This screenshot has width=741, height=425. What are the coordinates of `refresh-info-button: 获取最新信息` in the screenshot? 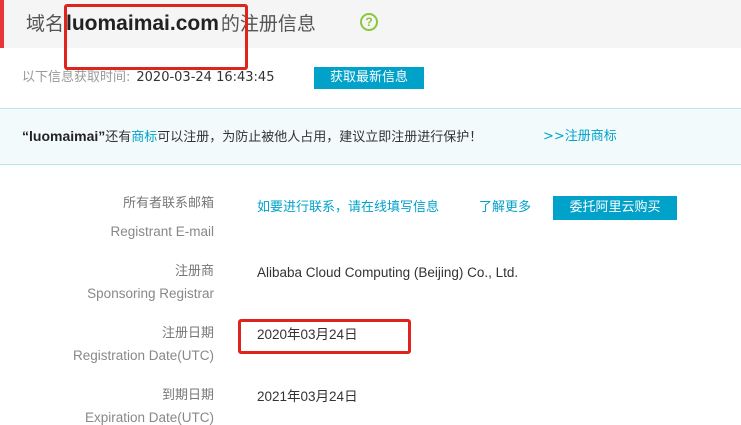 It's located at (369, 78).